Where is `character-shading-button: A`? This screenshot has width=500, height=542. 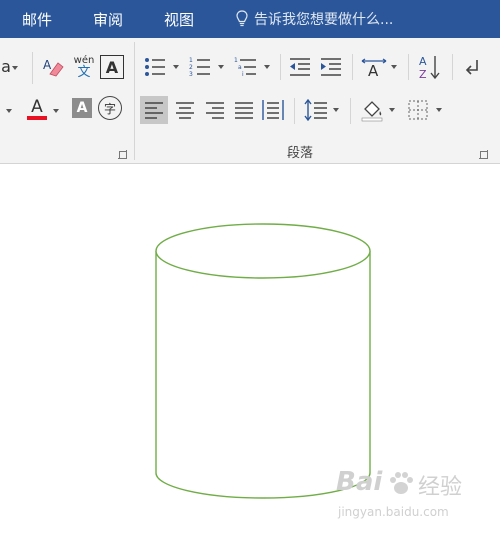
character-shading-button: A is located at coordinates (82, 108).